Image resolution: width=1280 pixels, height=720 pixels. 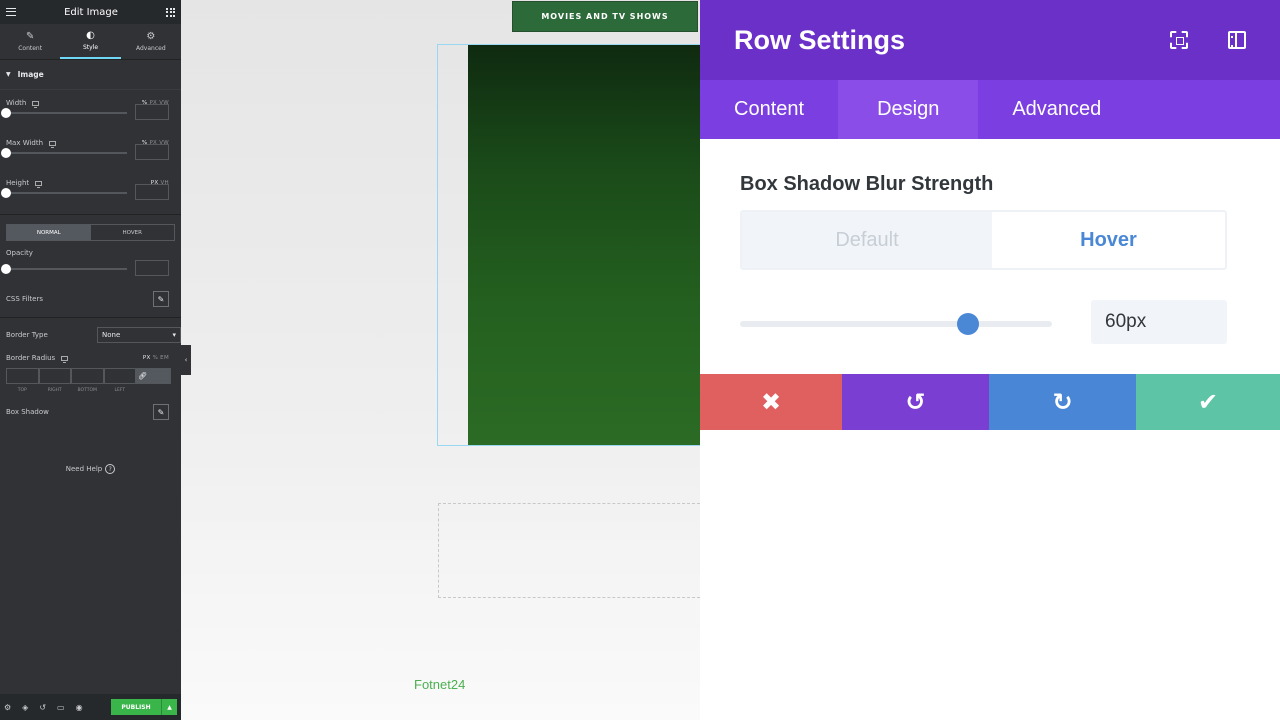 What do you see at coordinates (61, 707) in the screenshot?
I see `responsive-icon: ▭` at bounding box center [61, 707].